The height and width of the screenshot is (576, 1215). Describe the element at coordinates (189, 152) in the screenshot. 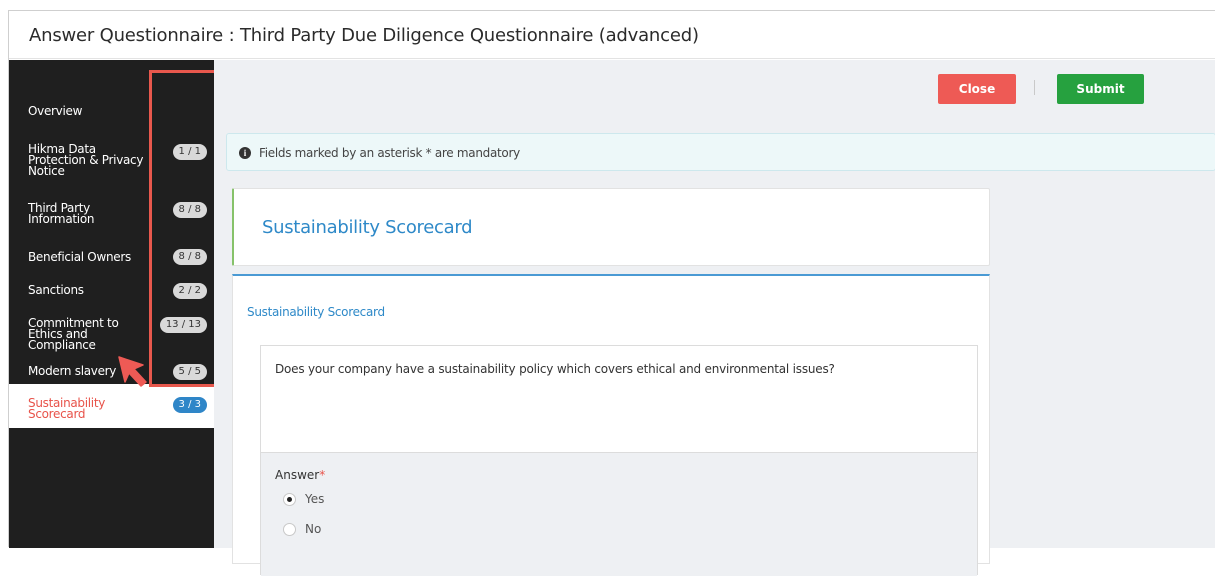

I see `progress-badge: 1 / 1` at that location.